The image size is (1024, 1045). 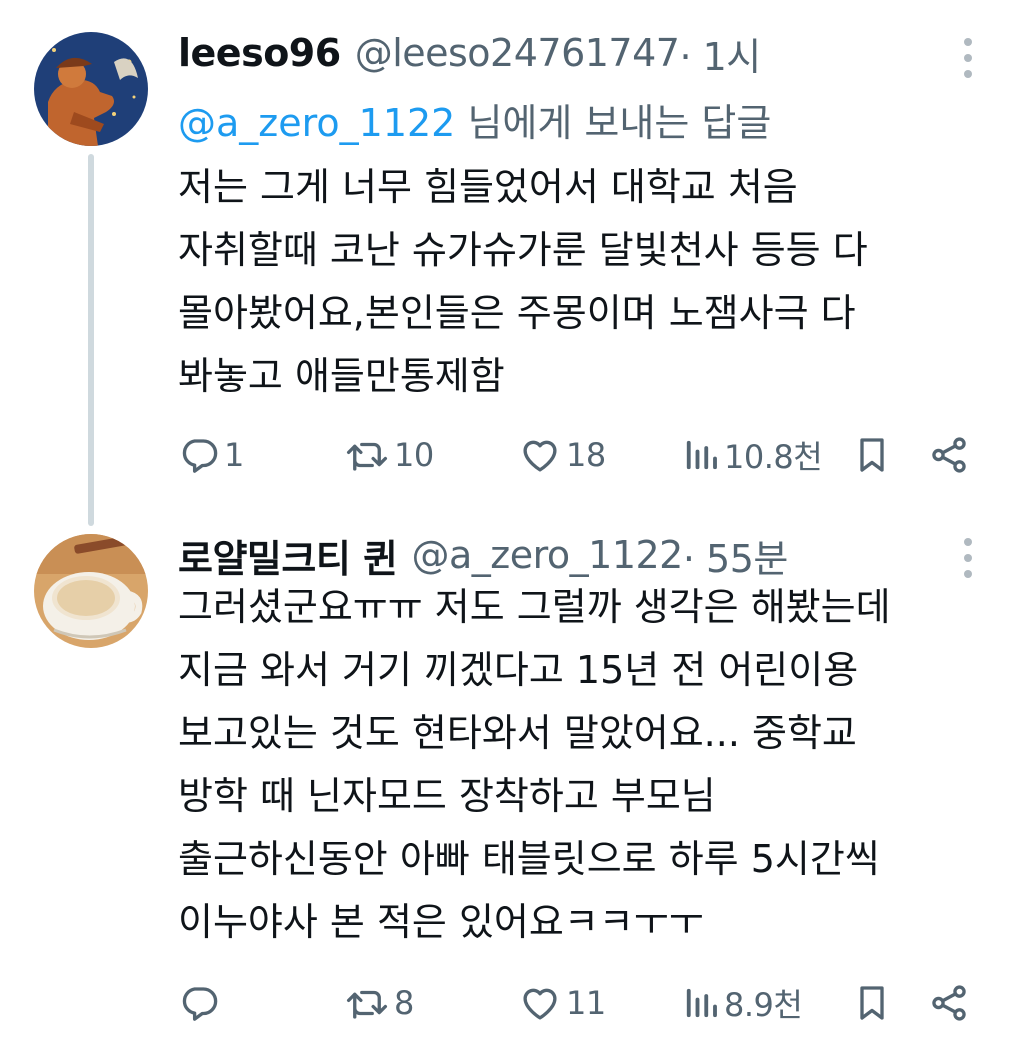 I want to click on tweet-text-line: 봐놓고 애들만통제함, so click(x=341, y=376).